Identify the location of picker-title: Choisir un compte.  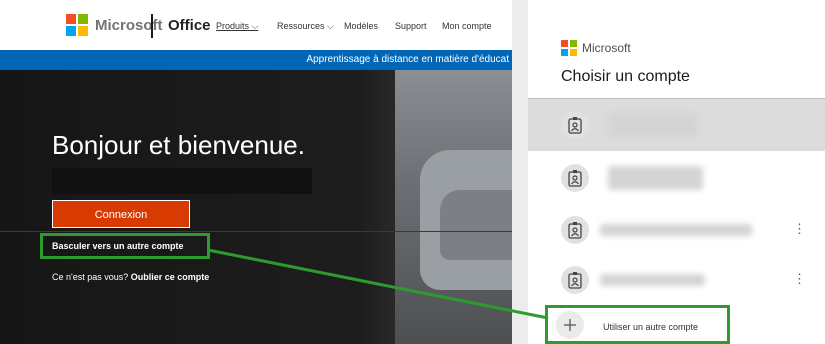
(625, 76).